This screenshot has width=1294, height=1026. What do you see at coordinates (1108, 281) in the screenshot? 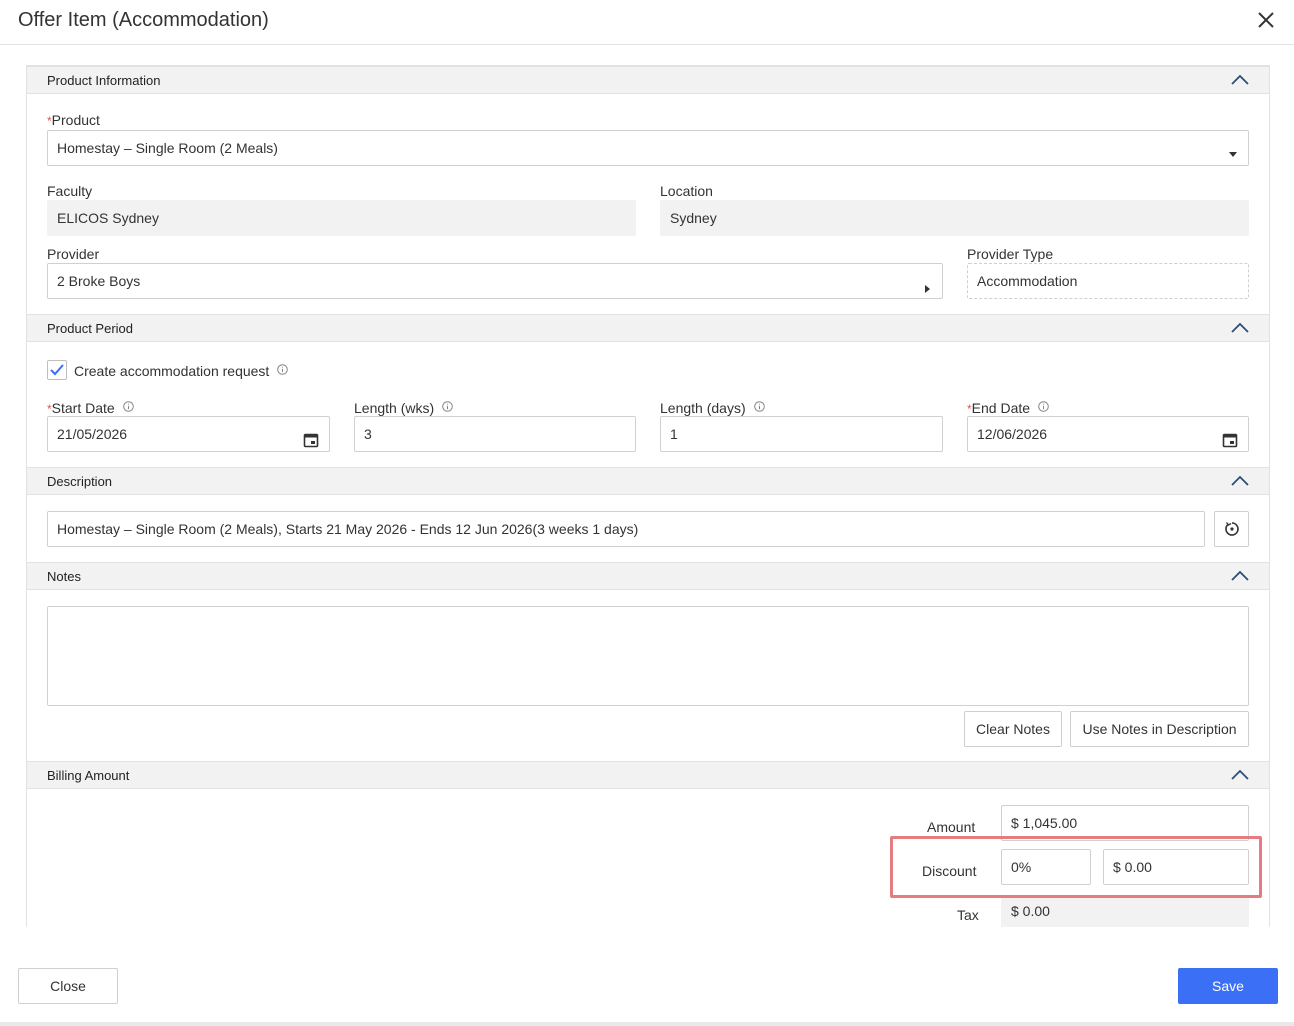
I see `provider-type-field: Accommodation` at bounding box center [1108, 281].